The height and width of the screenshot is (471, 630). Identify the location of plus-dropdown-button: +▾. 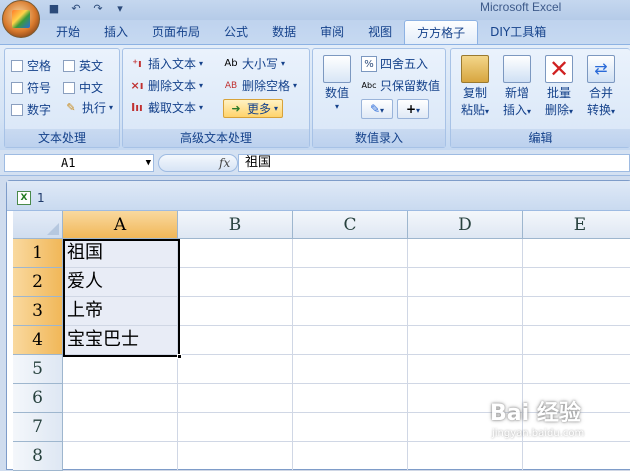
(413, 109).